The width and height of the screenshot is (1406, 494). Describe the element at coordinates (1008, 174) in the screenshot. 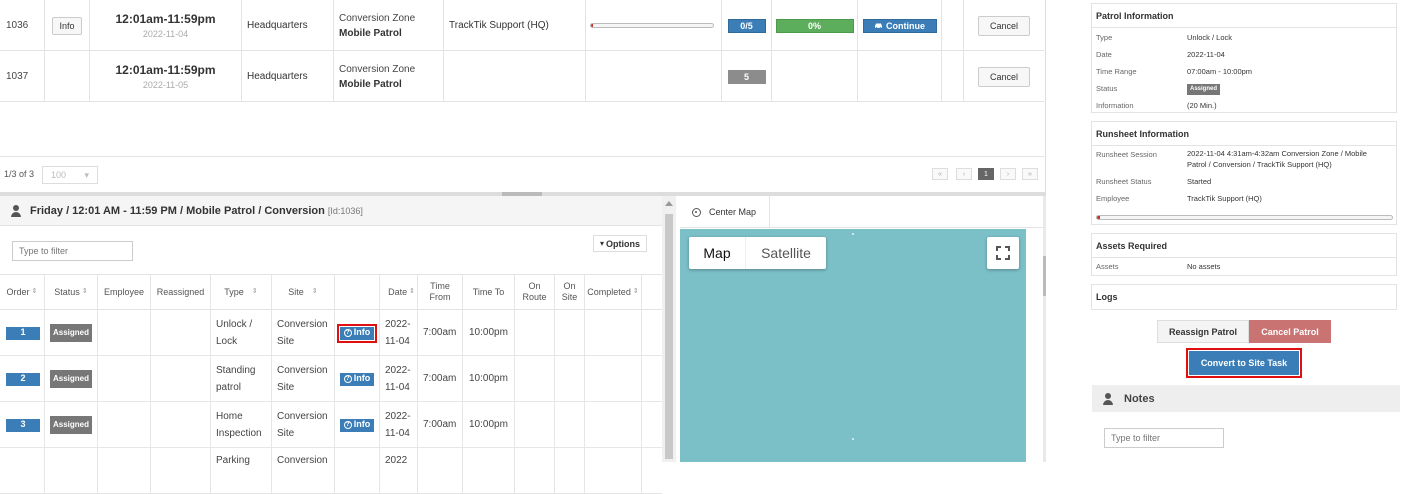

I see `next-page-icon: ›` at that location.